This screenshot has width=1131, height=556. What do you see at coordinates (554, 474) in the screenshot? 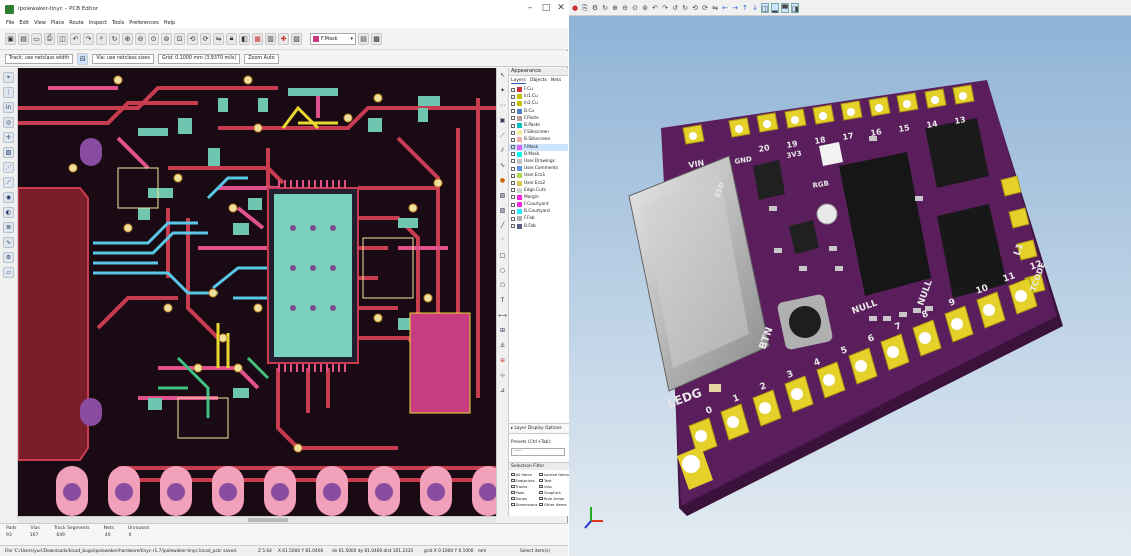
I see `selection-filter-item: Locked items` at bounding box center [554, 474].